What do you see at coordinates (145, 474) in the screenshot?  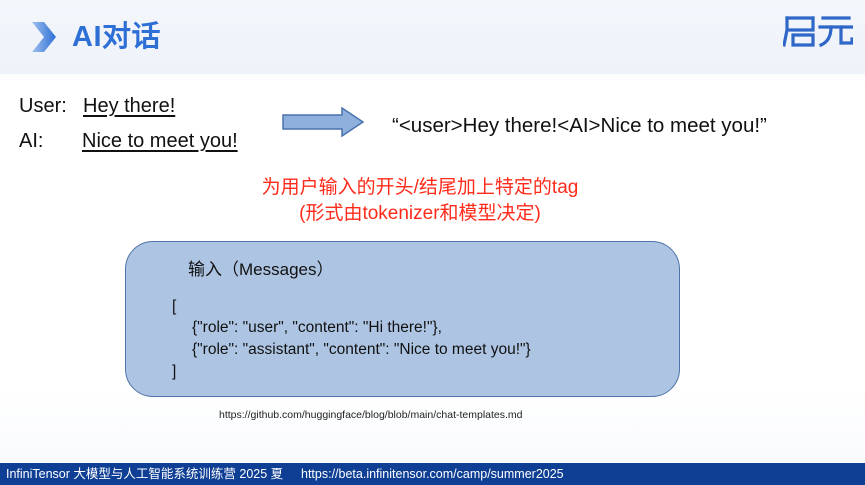 I see `footer-course-title: InfiniTensor 大模型与人工智能系统训练营 2025 夏` at bounding box center [145, 474].